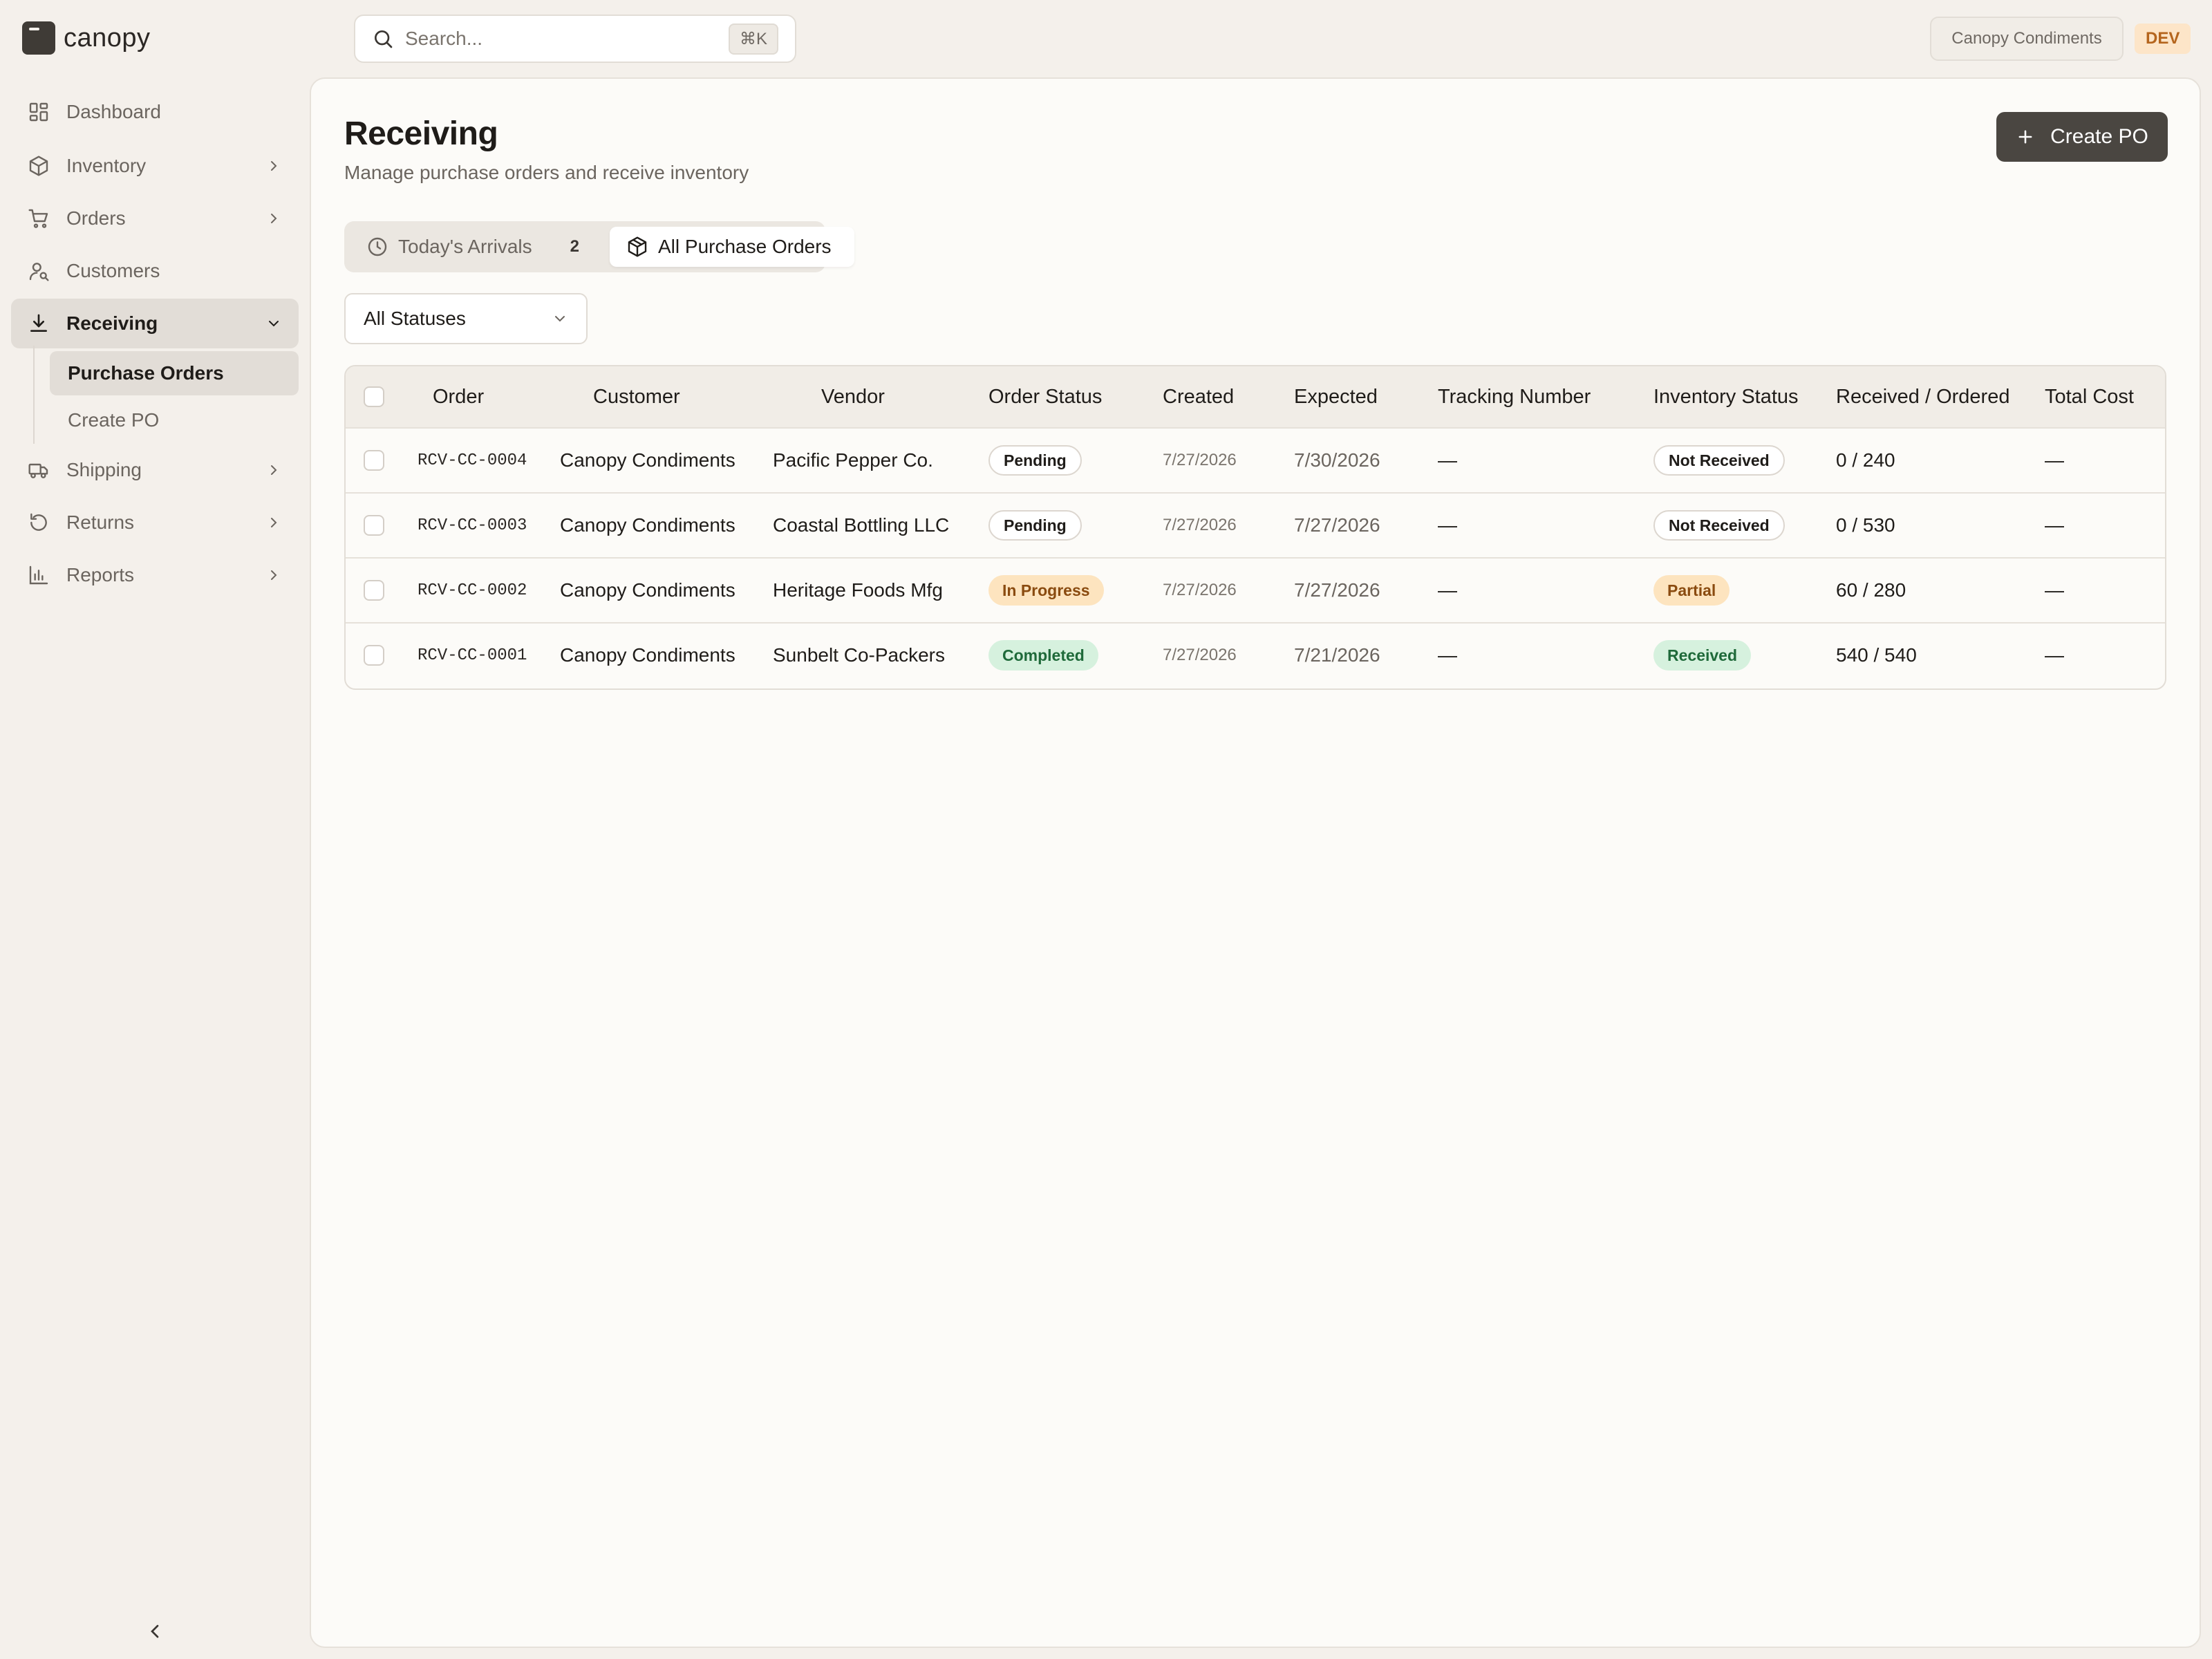 This screenshot has width=2212, height=1659. Describe the element at coordinates (86, 38) in the screenshot. I see `app-logo: canopy` at that location.